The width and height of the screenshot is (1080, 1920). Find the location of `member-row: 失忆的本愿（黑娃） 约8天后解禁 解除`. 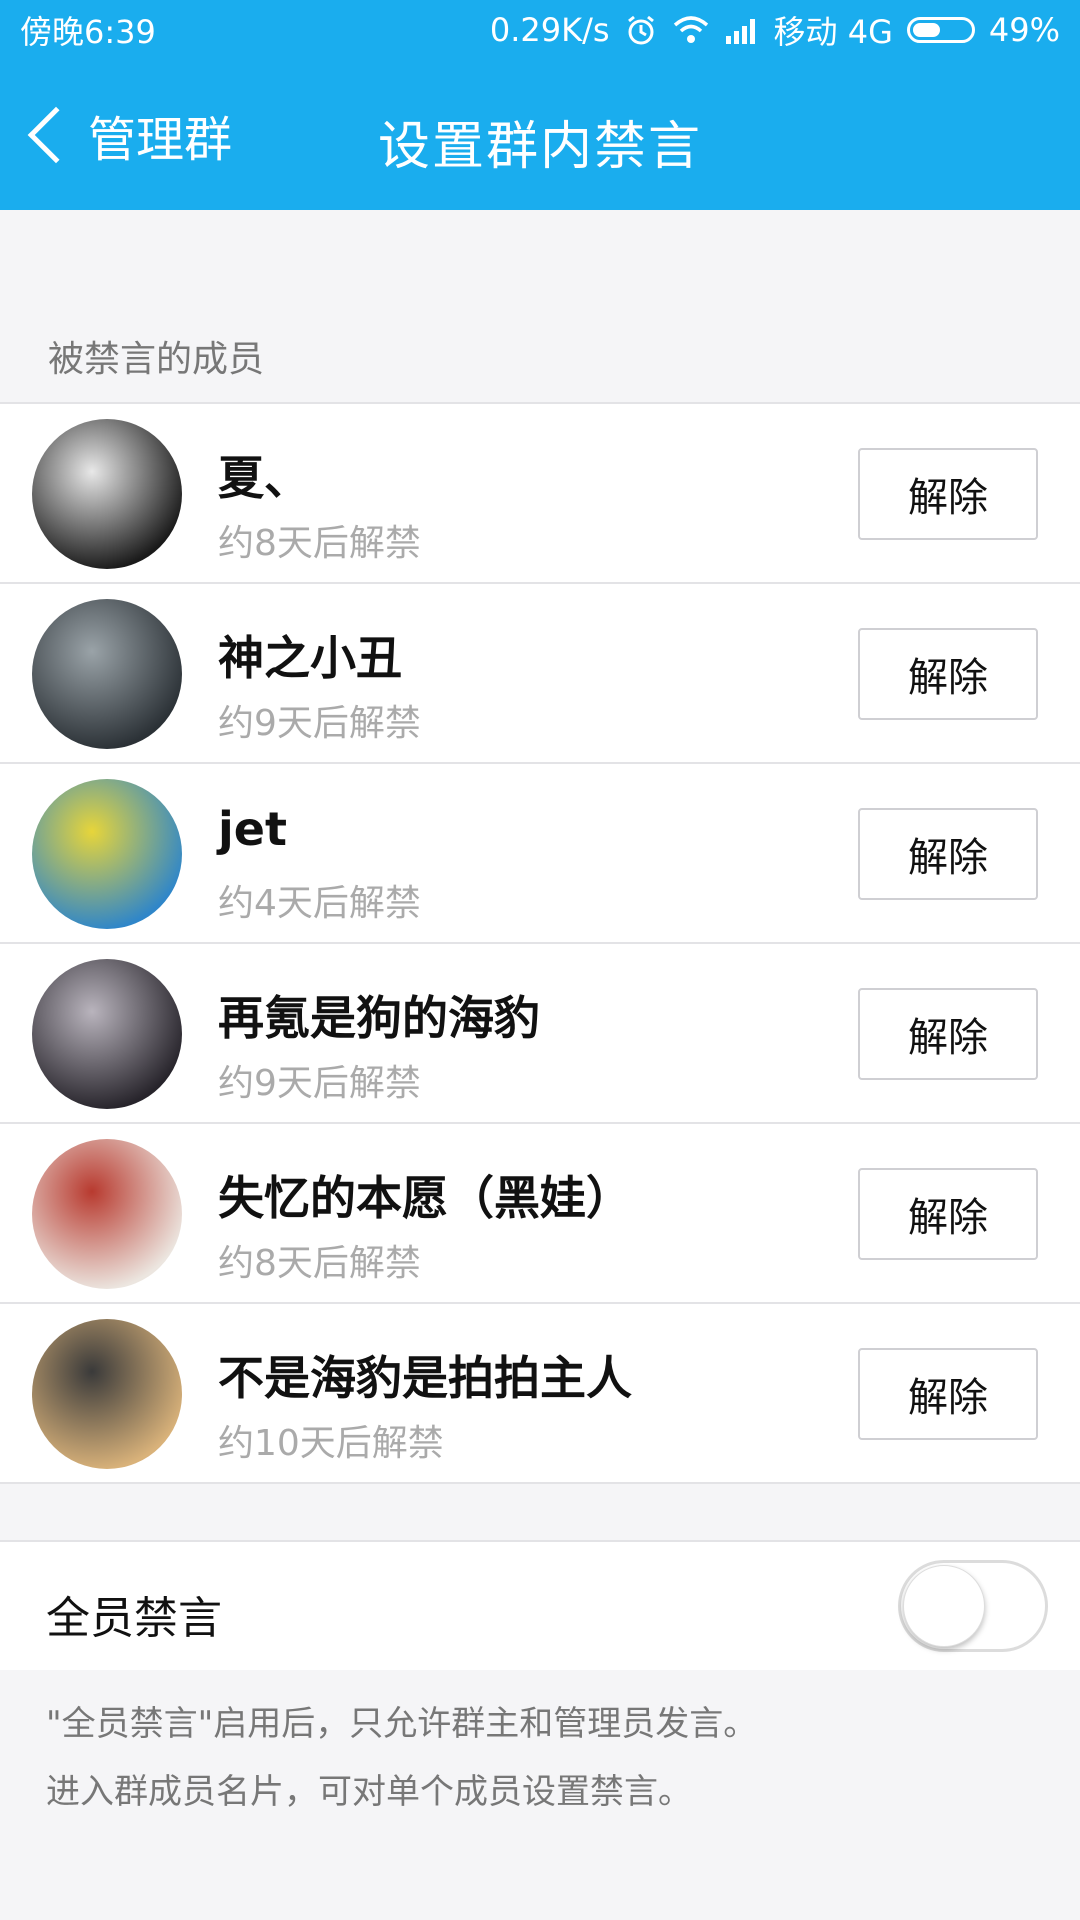

member-row: 失忆的本愿（黑娃） 约8天后解禁 解除 is located at coordinates (540, 1214).